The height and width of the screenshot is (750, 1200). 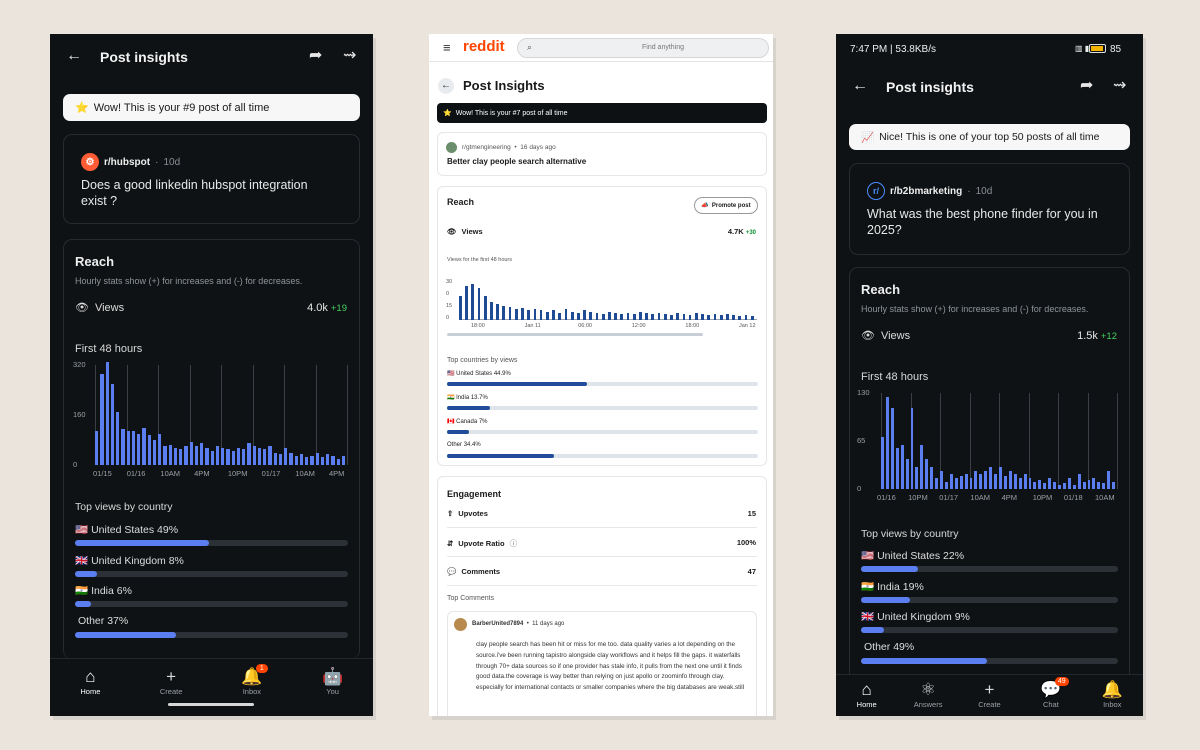 I want to click on search-bar: ⌕ Find anything, so click(x=643, y=48).